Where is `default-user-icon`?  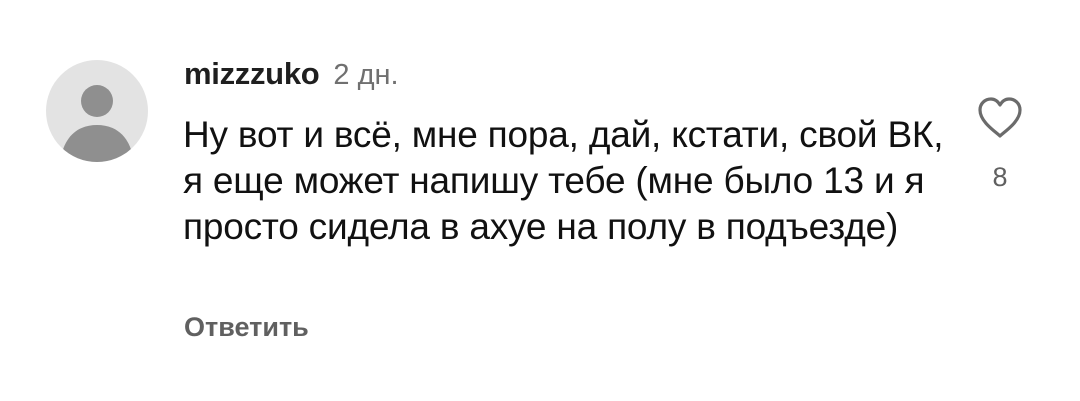 default-user-icon is located at coordinates (97, 123).